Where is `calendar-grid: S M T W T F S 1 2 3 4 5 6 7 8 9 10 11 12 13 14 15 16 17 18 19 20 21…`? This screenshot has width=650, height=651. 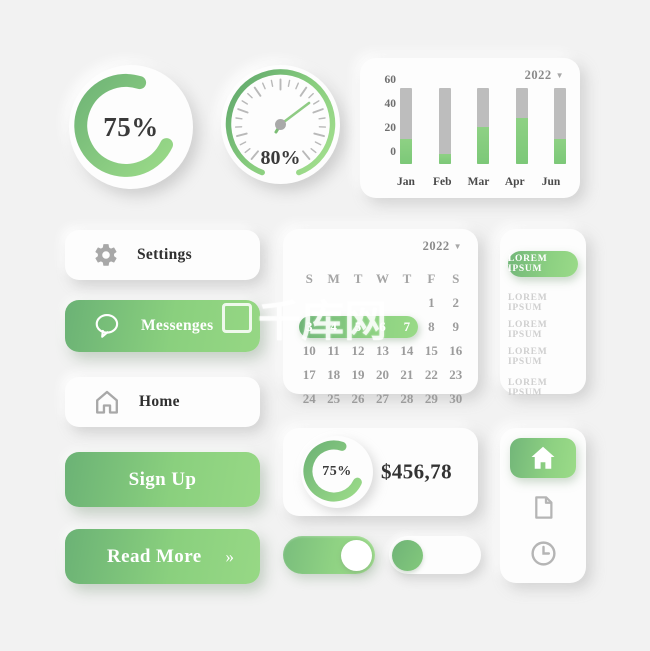 calendar-grid: S M T W T F S 1 2 3 4 5 6 7 8 9 10 11 12 13 14 15 16 17 18 19 20 21… is located at coordinates (382, 339).